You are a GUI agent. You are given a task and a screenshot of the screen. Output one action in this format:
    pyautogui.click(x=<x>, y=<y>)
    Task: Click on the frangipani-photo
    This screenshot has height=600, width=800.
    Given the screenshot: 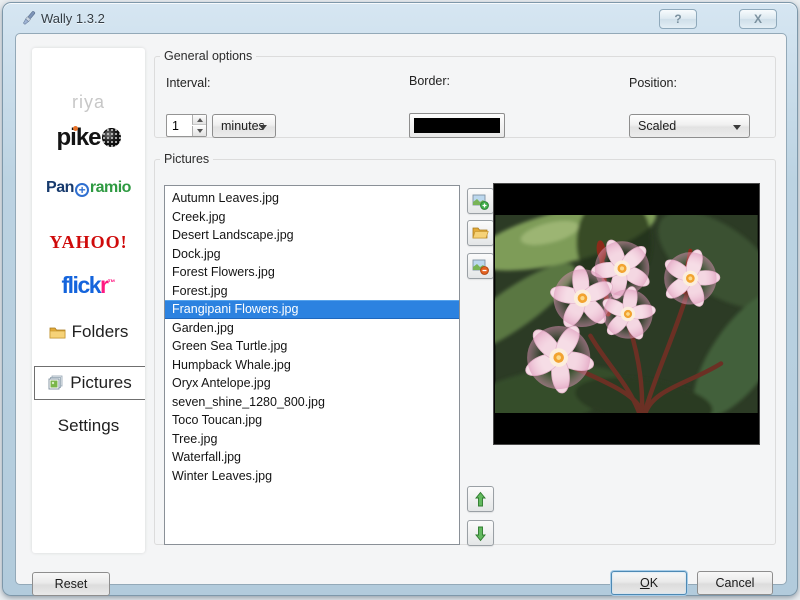 What is the action you would take?
    pyautogui.click(x=626, y=314)
    